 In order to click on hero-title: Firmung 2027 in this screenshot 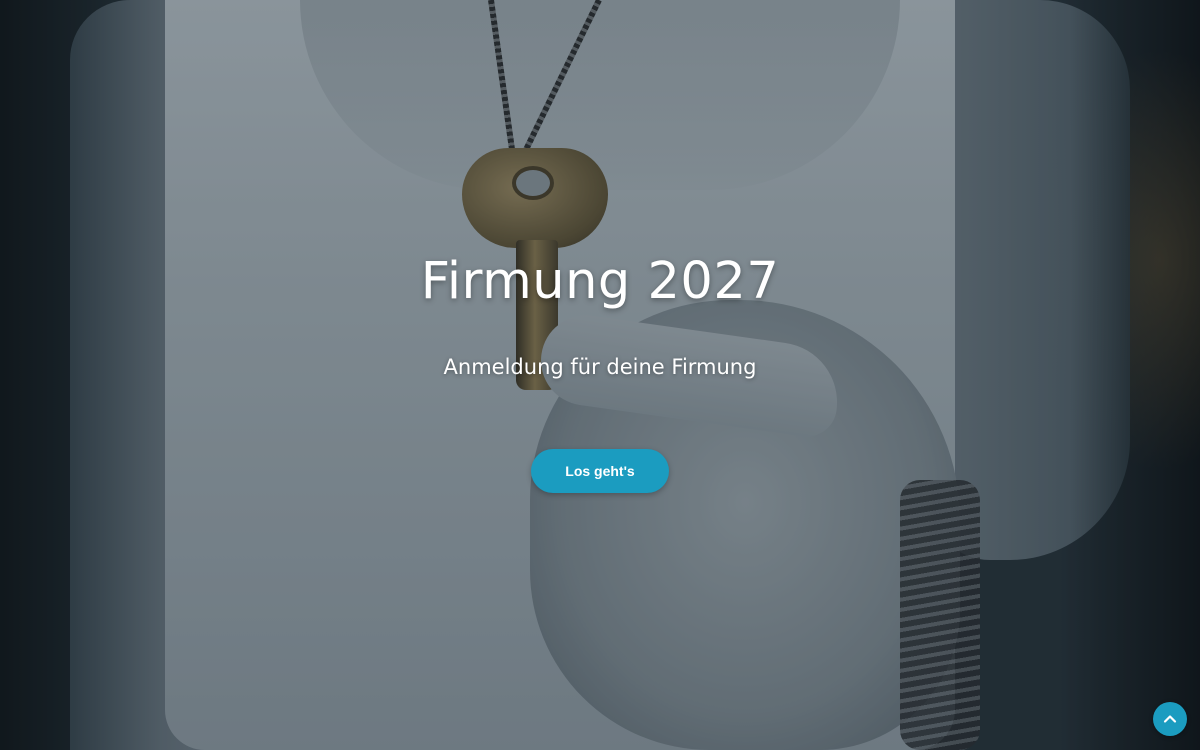, I will do `click(600, 281)`.